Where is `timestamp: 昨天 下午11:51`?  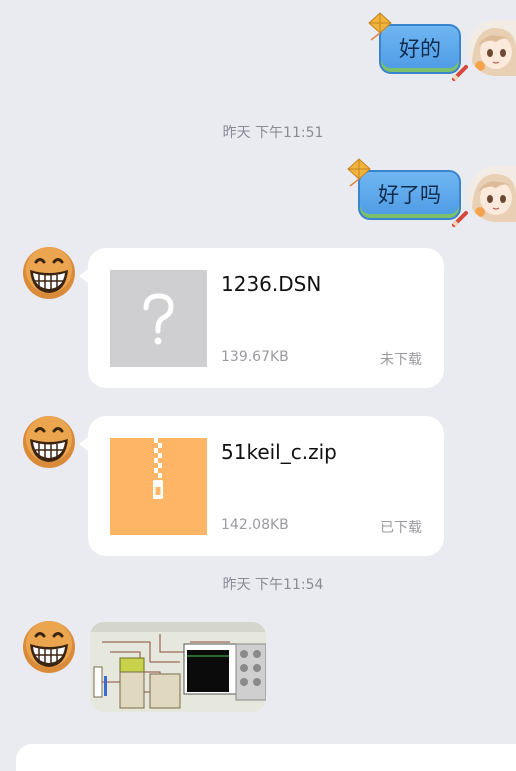
timestamp: 昨天 下午11:51 is located at coordinates (273, 133).